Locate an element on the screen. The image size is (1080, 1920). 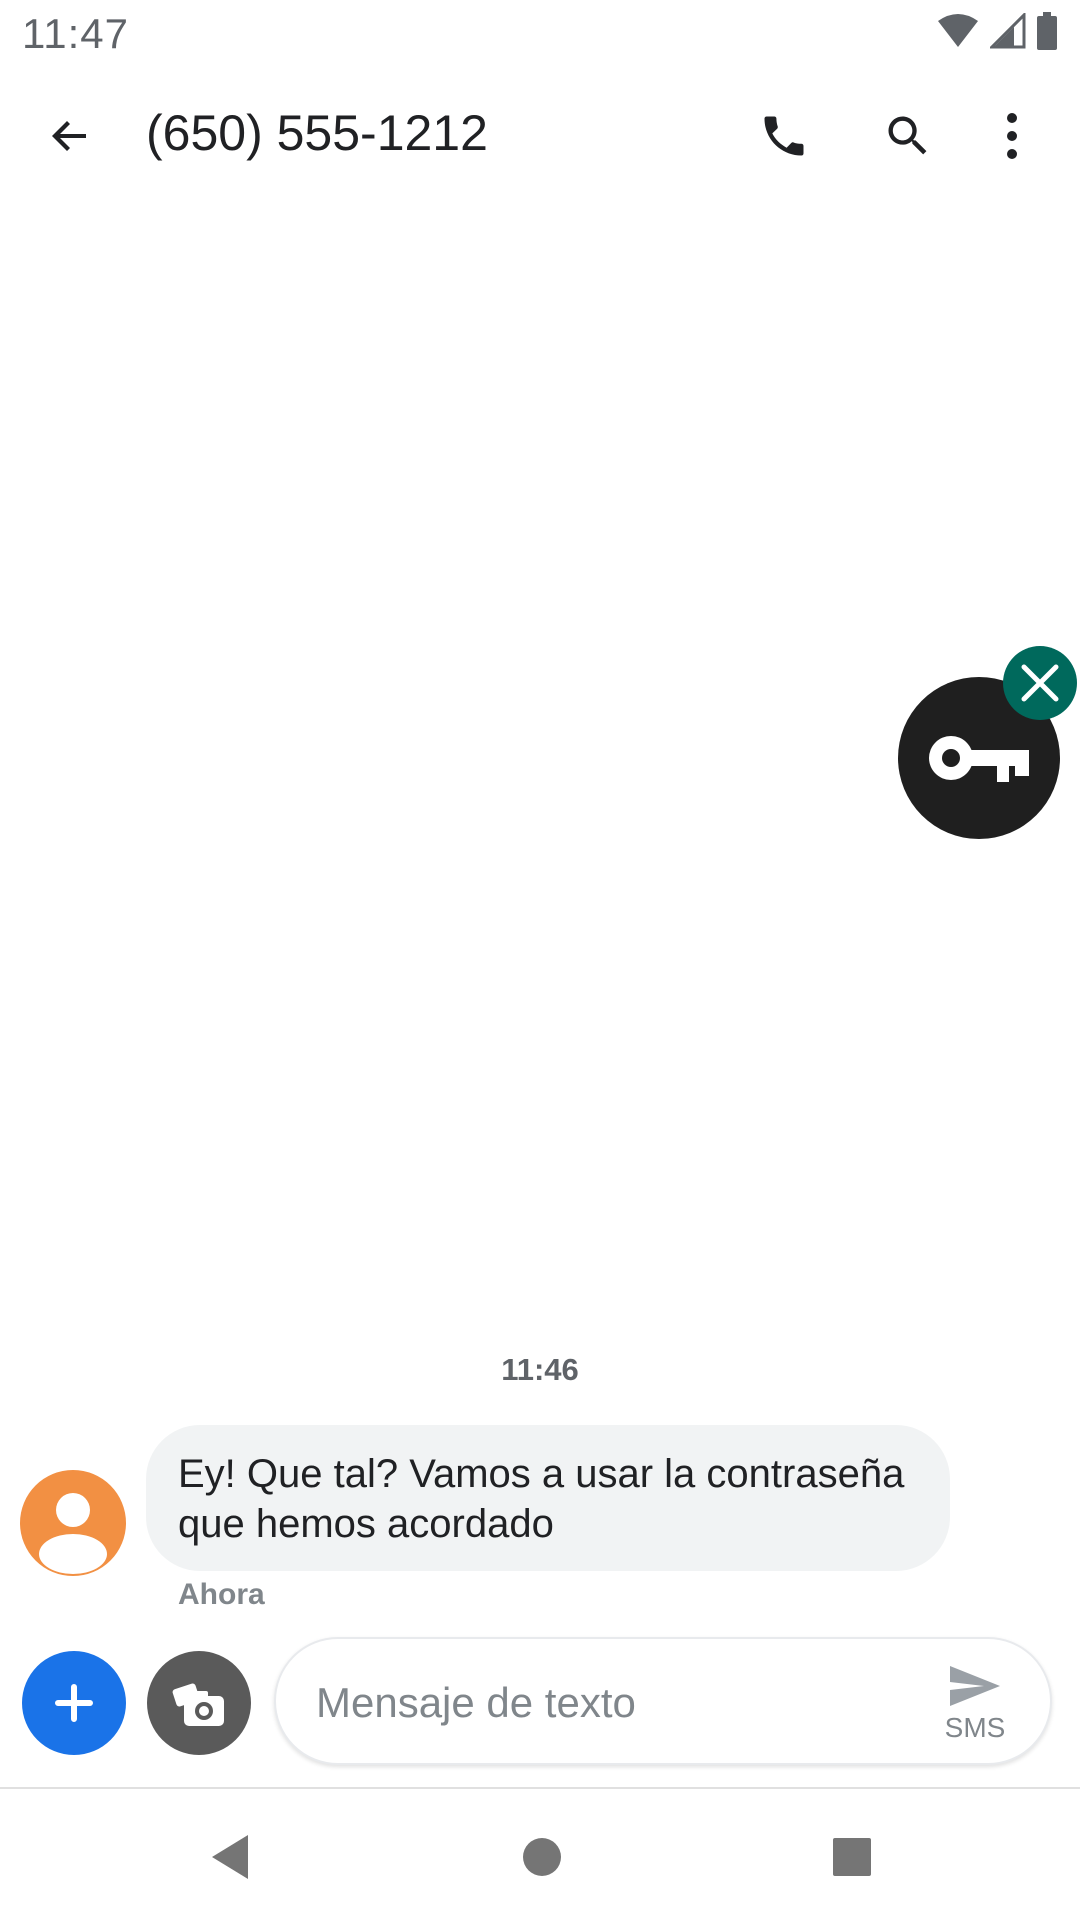
plus-icon is located at coordinates (74, 1703).